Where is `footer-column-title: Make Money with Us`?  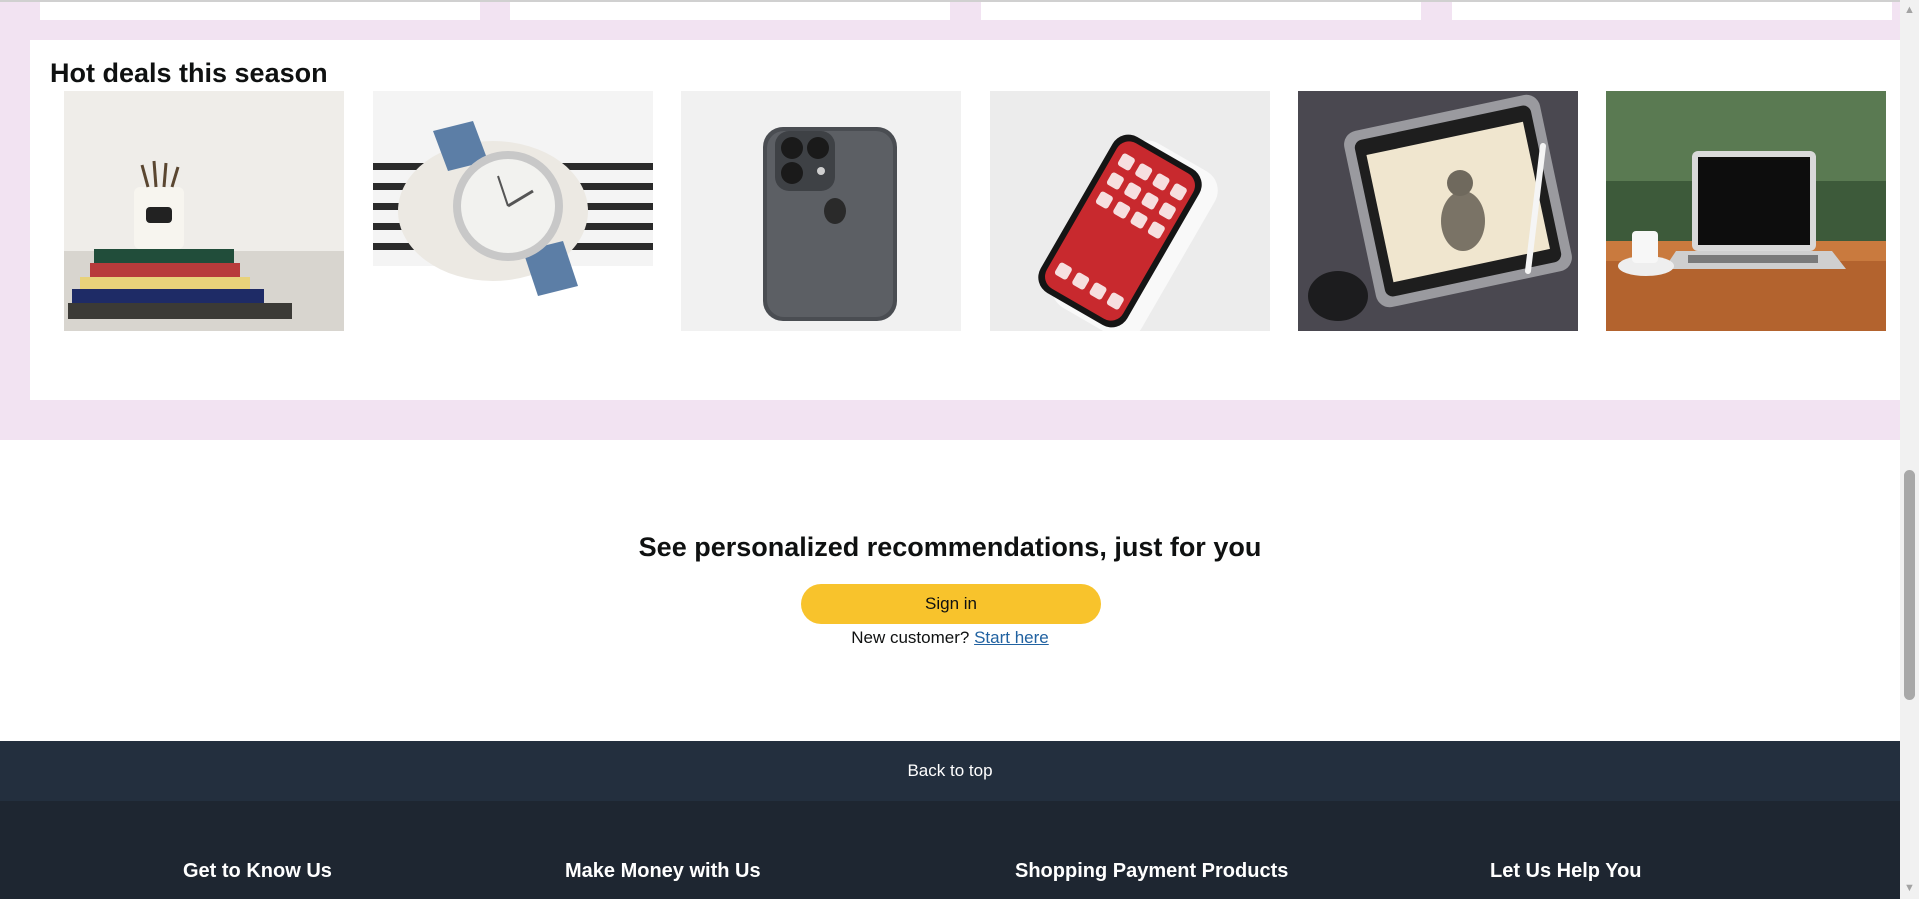 footer-column-title: Make Money with Us is located at coordinates (663, 871).